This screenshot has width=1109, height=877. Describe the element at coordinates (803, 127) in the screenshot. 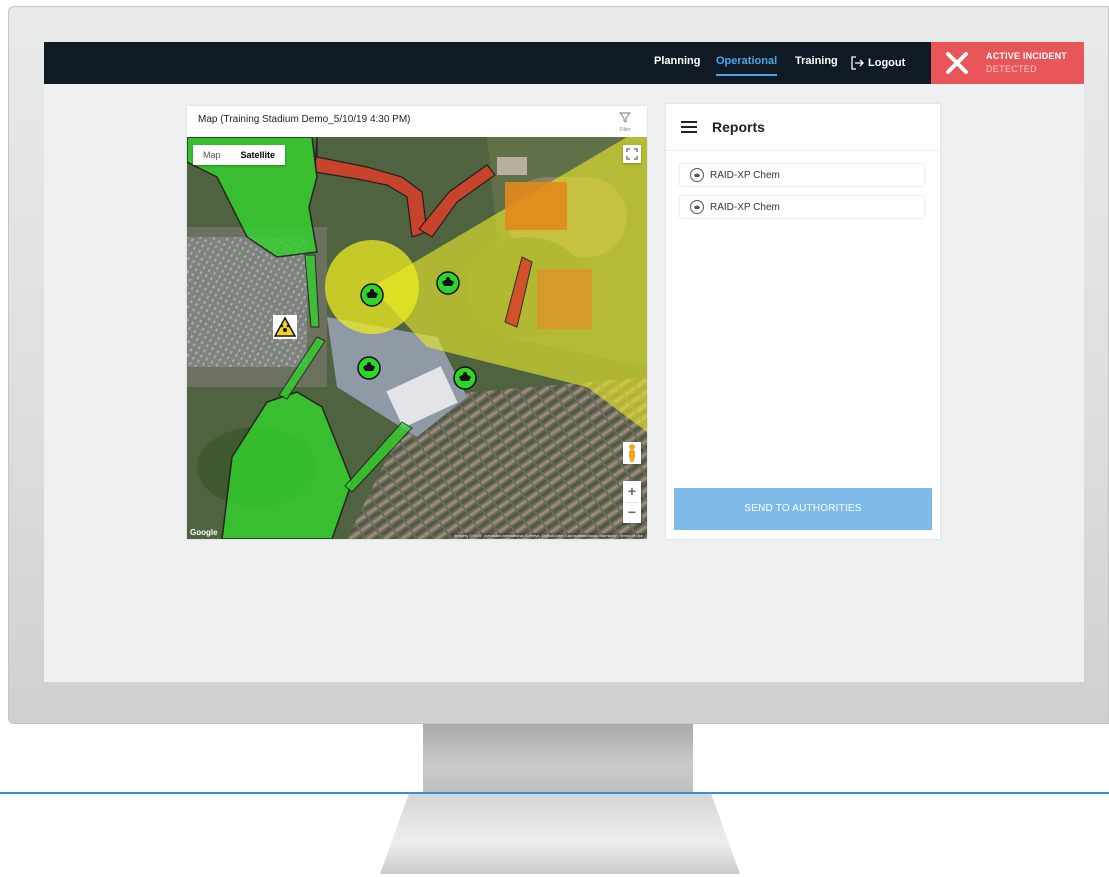

I see `reports-header: Reports` at that location.